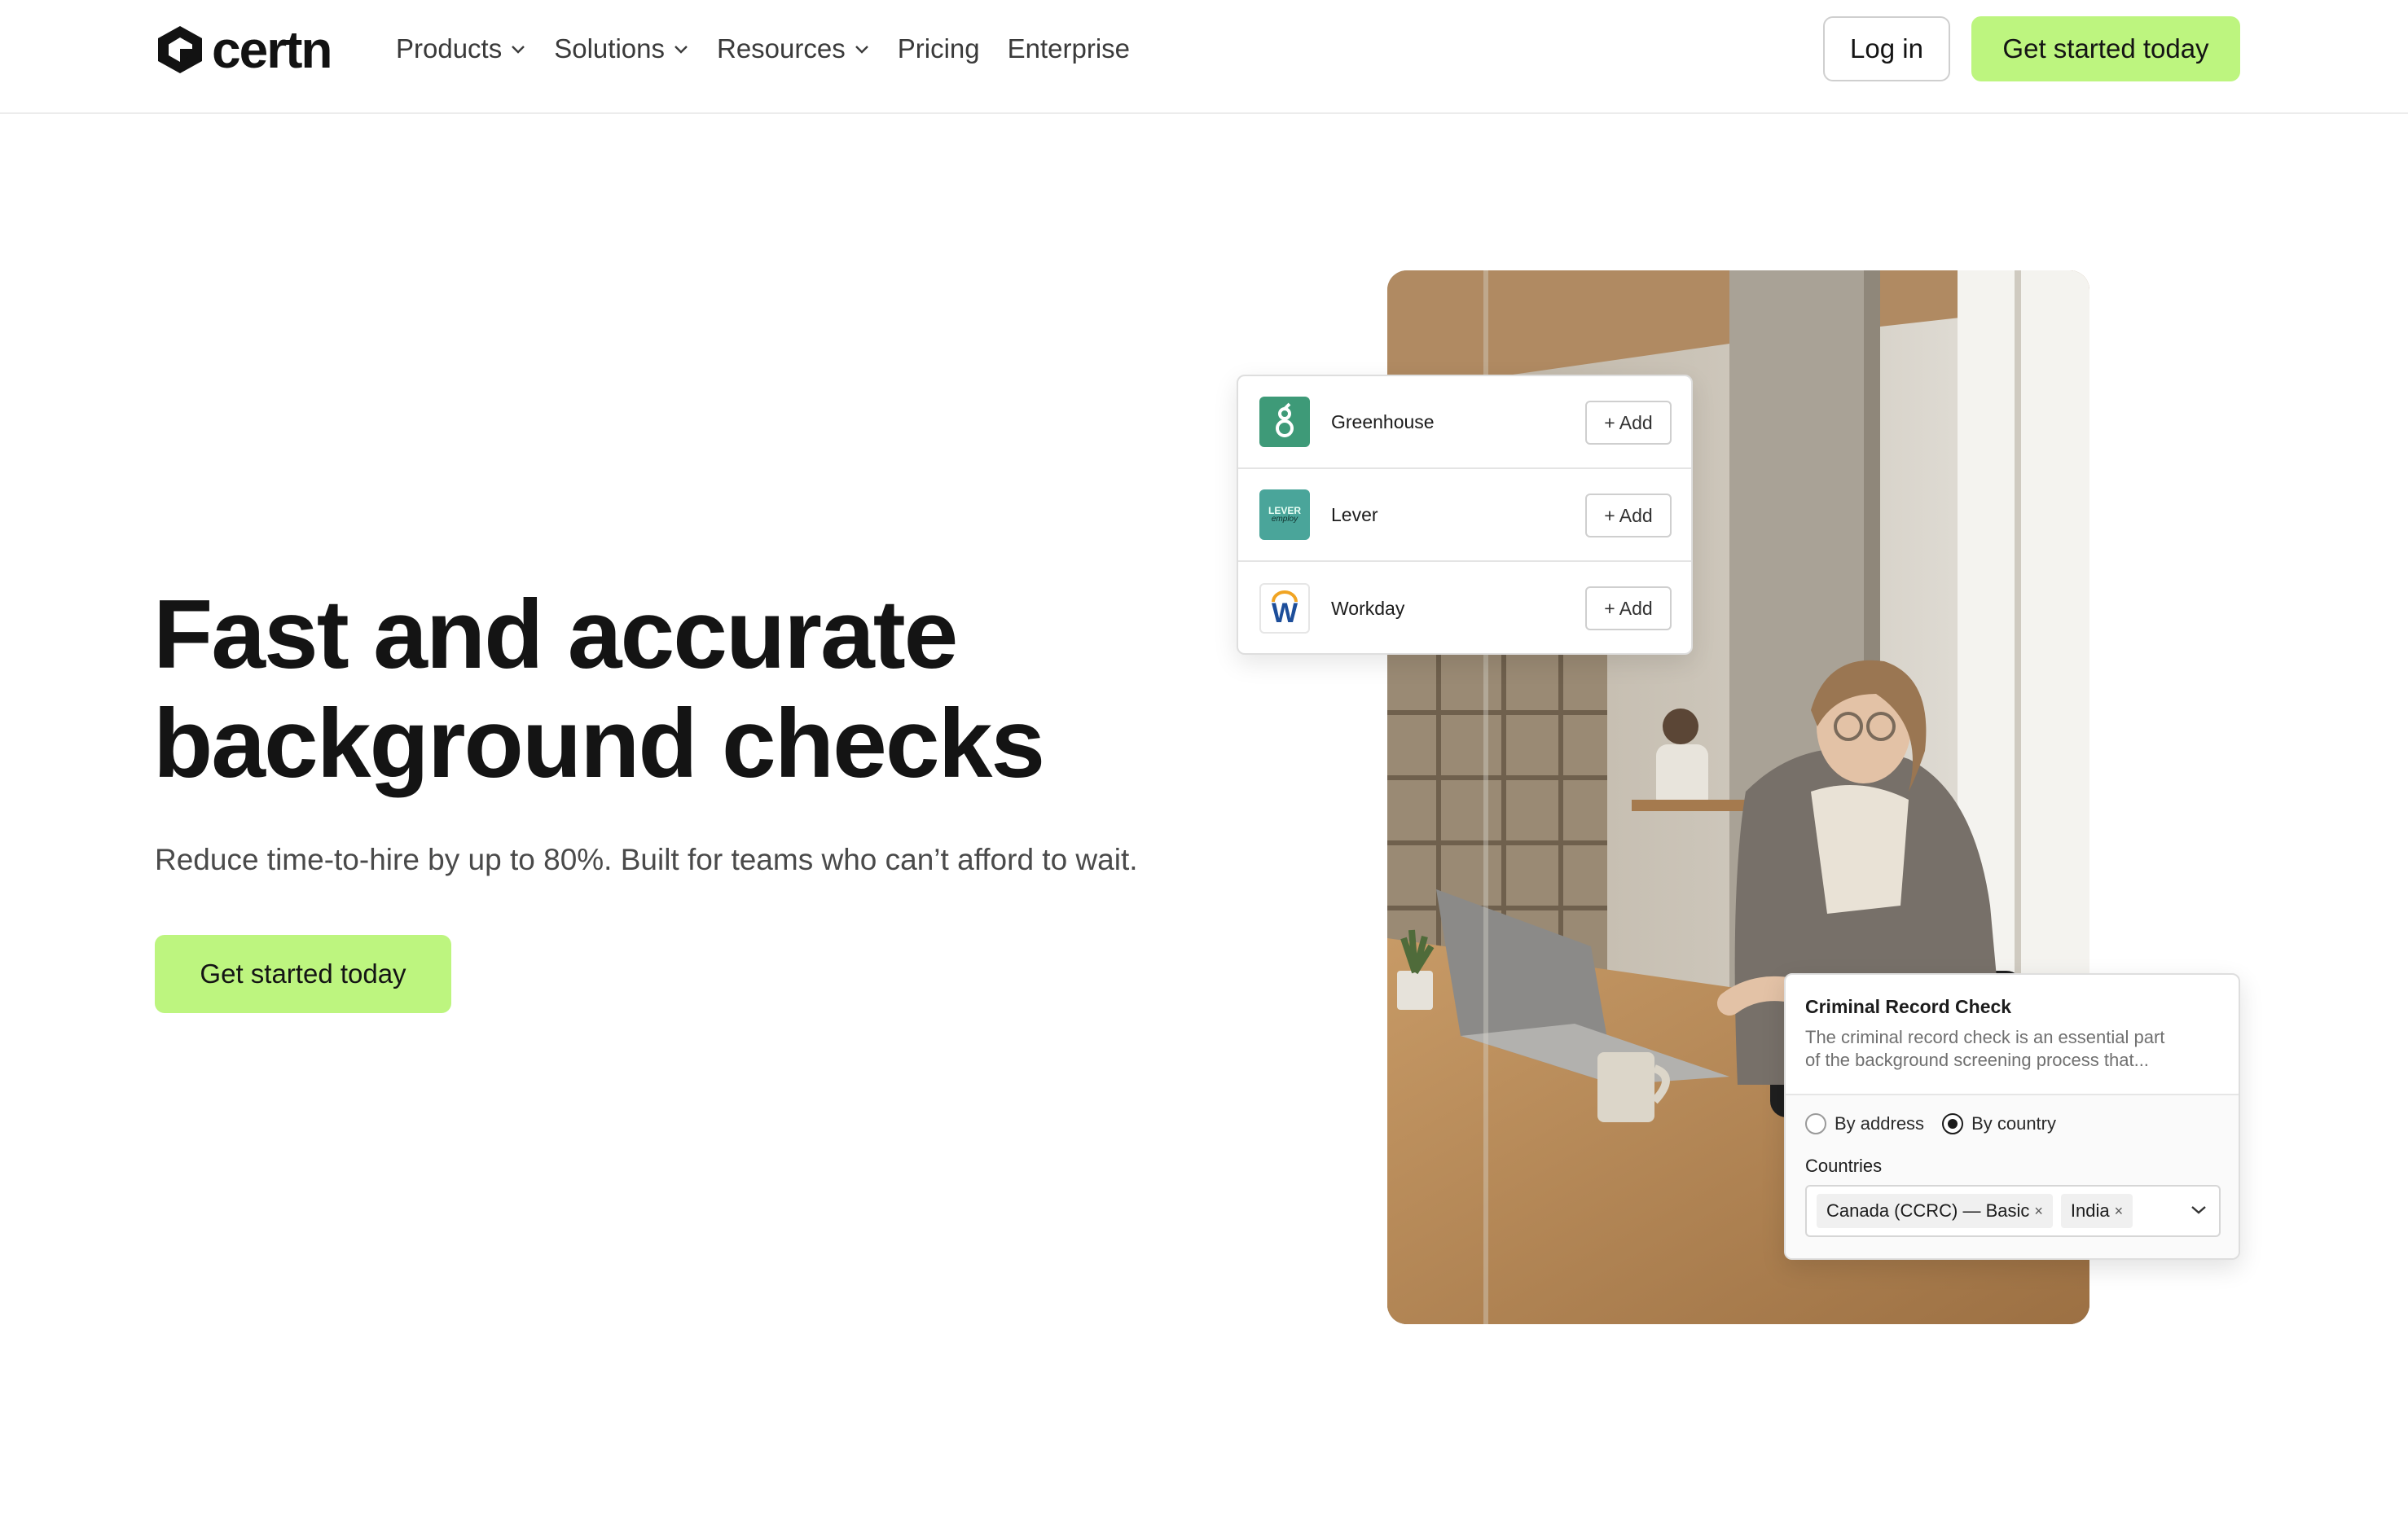 The height and width of the screenshot is (1518, 2408). Describe the element at coordinates (180, 49) in the screenshot. I see `certn-mark-icon` at that location.